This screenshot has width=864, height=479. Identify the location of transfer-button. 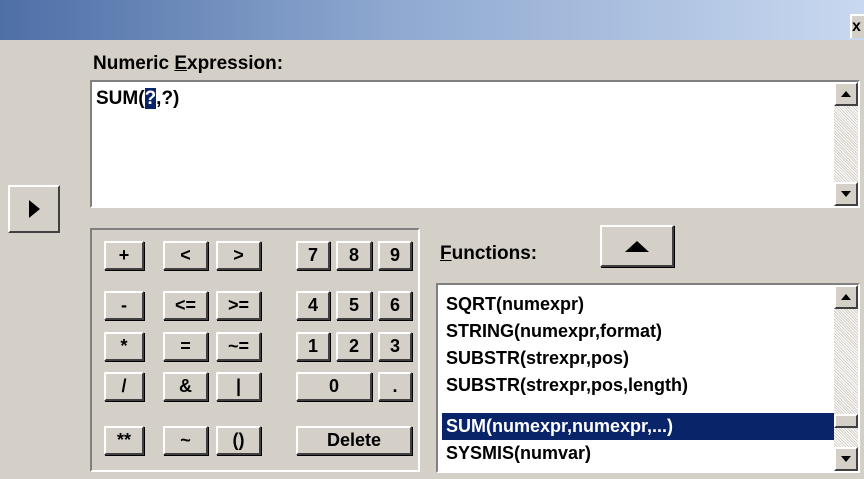
(34, 209).